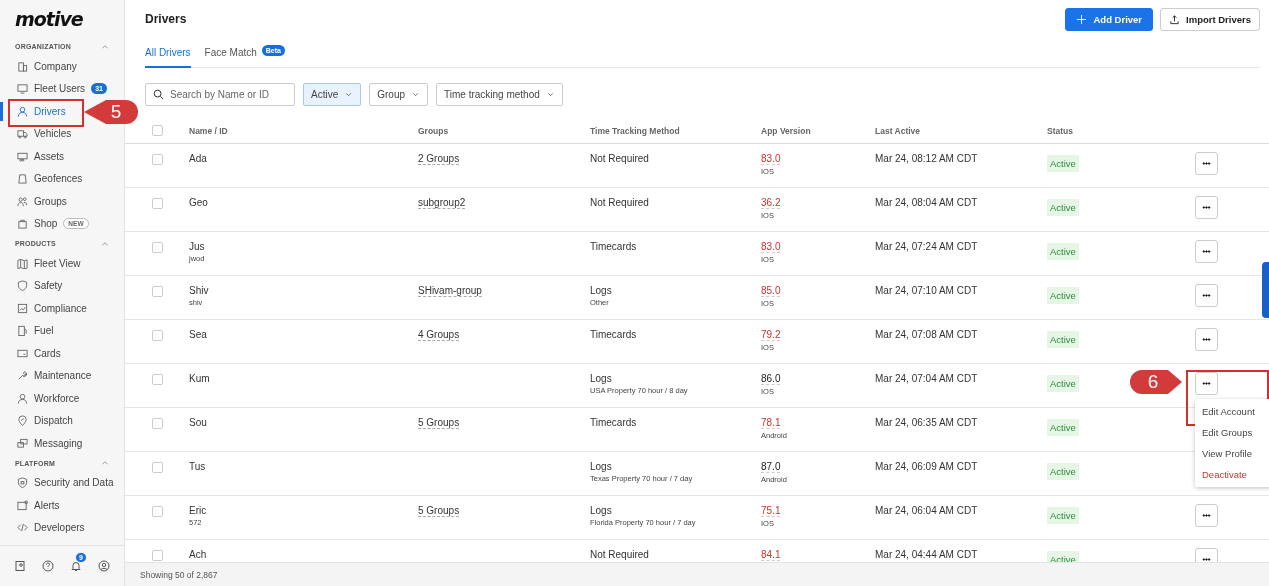 The width and height of the screenshot is (1269, 586). Describe the element at coordinates (771, 555) in the screenshot. I see `app-version: 84.1` at that location.